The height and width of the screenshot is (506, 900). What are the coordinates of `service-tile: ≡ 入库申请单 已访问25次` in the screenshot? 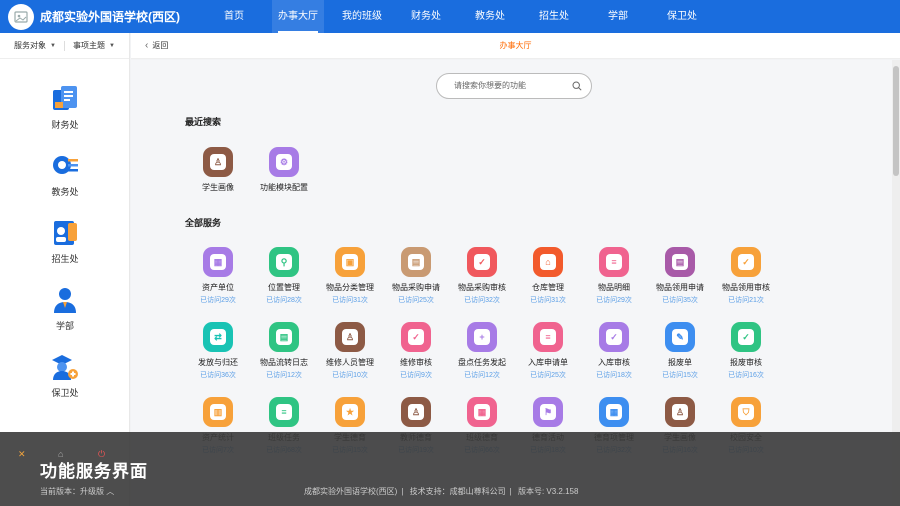 It's located at (548, 351).